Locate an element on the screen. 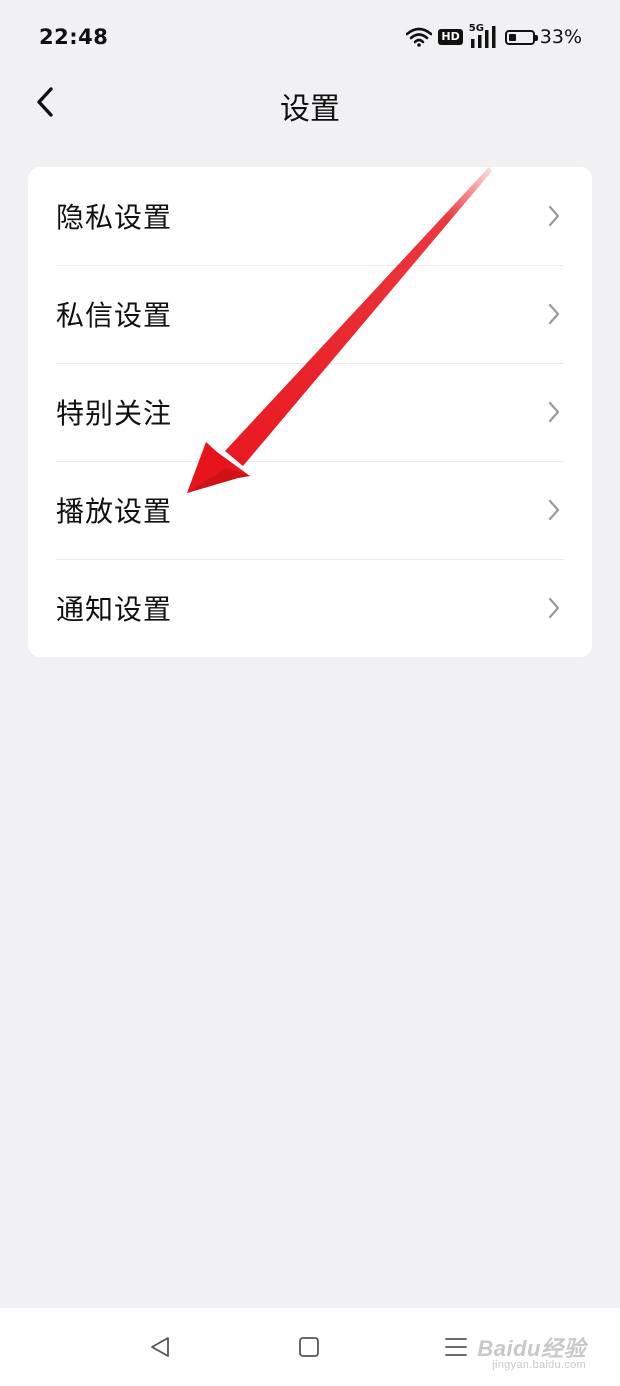 This screenshot has width=620, height=1386. header: 设置 is located at coordinates (310, 102).